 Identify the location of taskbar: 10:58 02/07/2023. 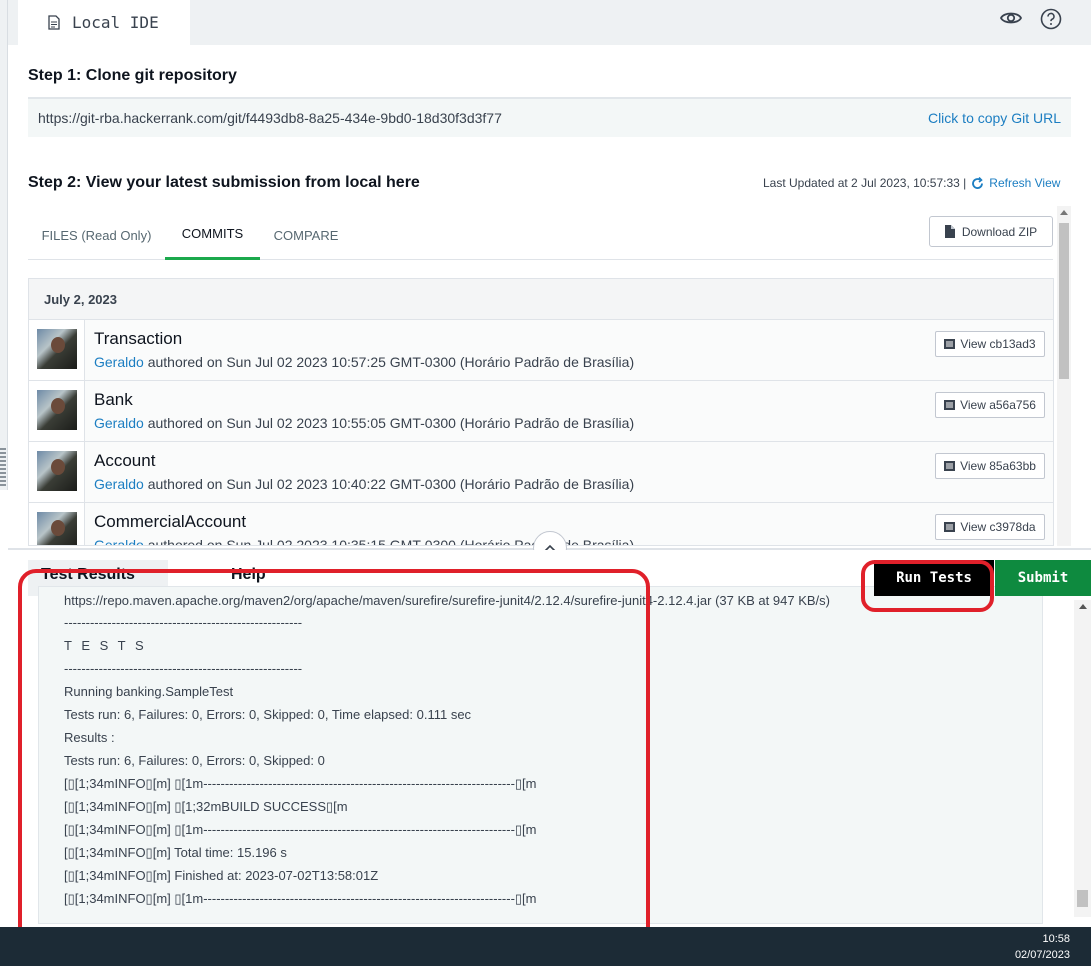
(545, 946).